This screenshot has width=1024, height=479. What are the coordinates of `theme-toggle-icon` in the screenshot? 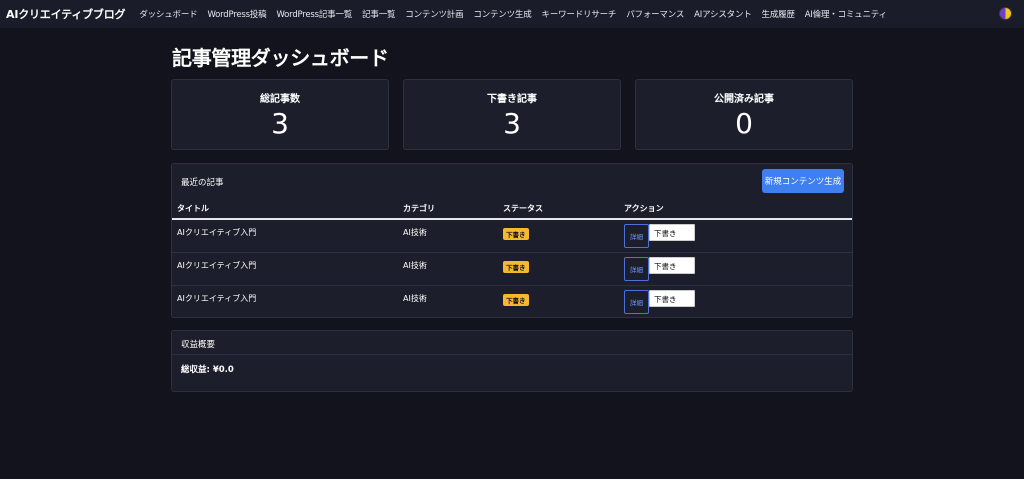 It's located at (1005, 13).